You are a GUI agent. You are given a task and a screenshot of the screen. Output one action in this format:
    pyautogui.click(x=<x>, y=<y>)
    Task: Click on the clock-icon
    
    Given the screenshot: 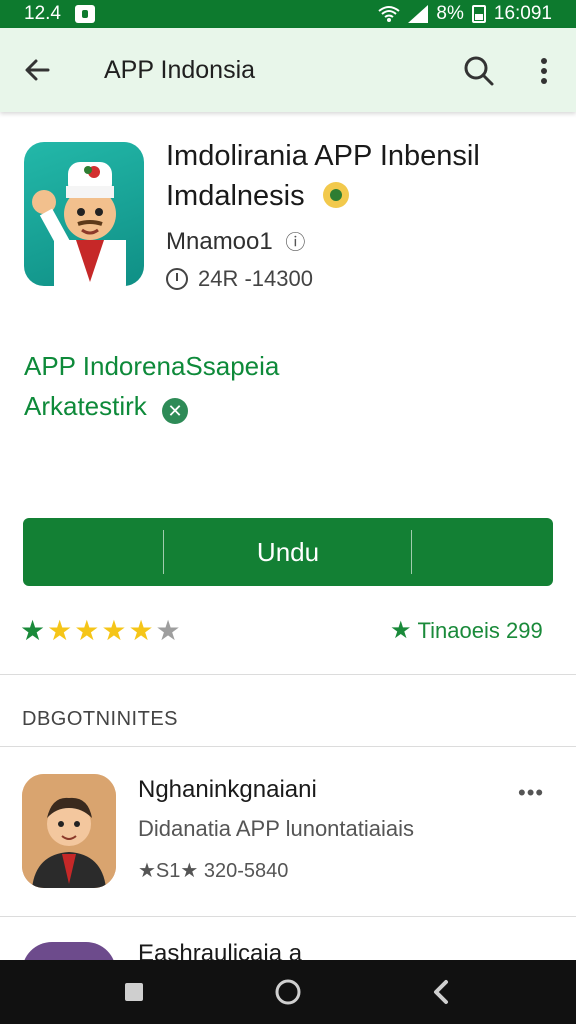 What is the action you would take?
    pyautogui.click(x=177, y=279)
    